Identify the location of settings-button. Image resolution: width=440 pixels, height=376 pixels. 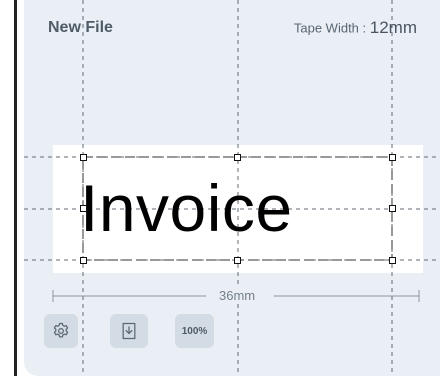
(61, 331).